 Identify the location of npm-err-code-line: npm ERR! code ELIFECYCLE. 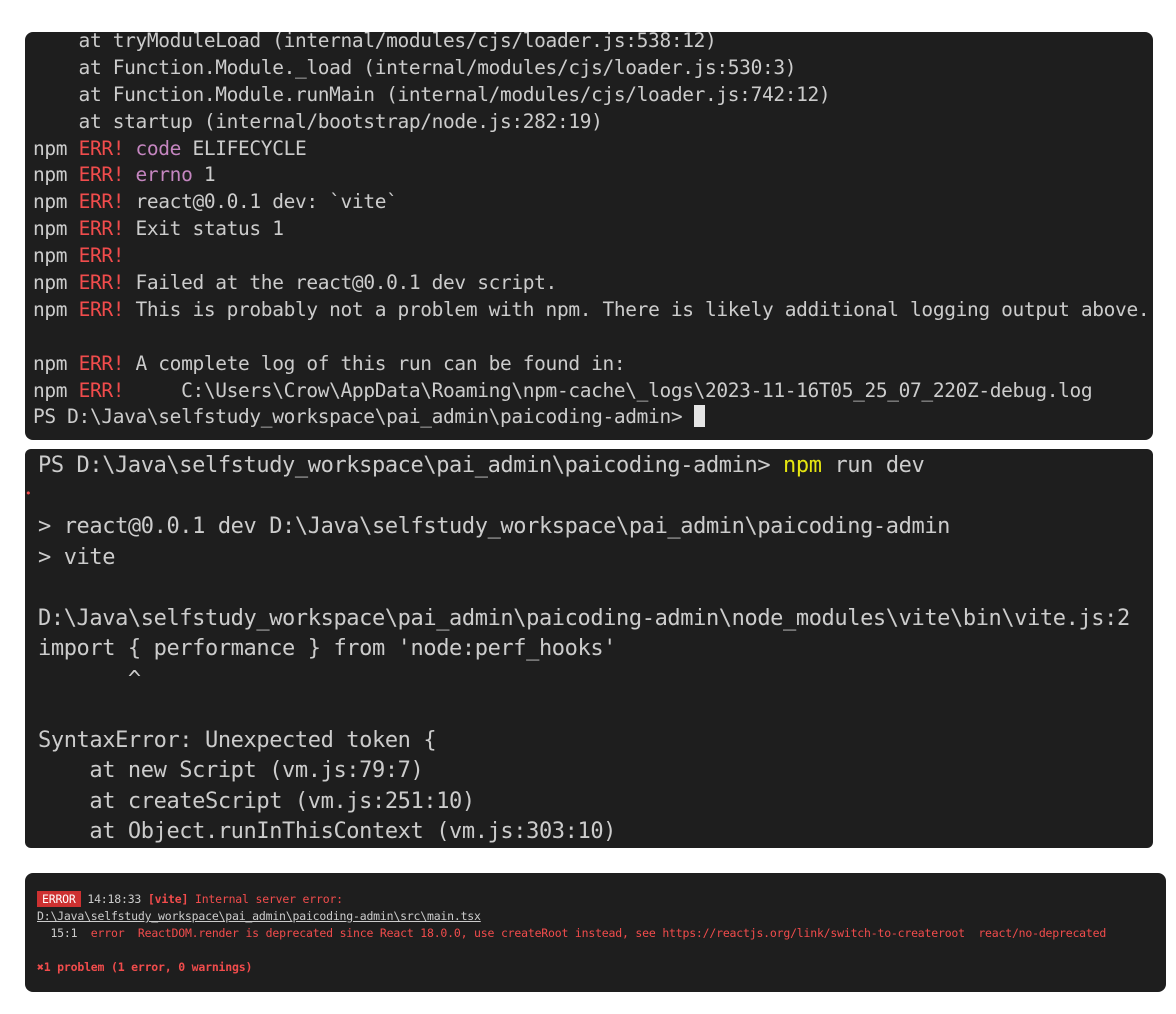
(170, 148).